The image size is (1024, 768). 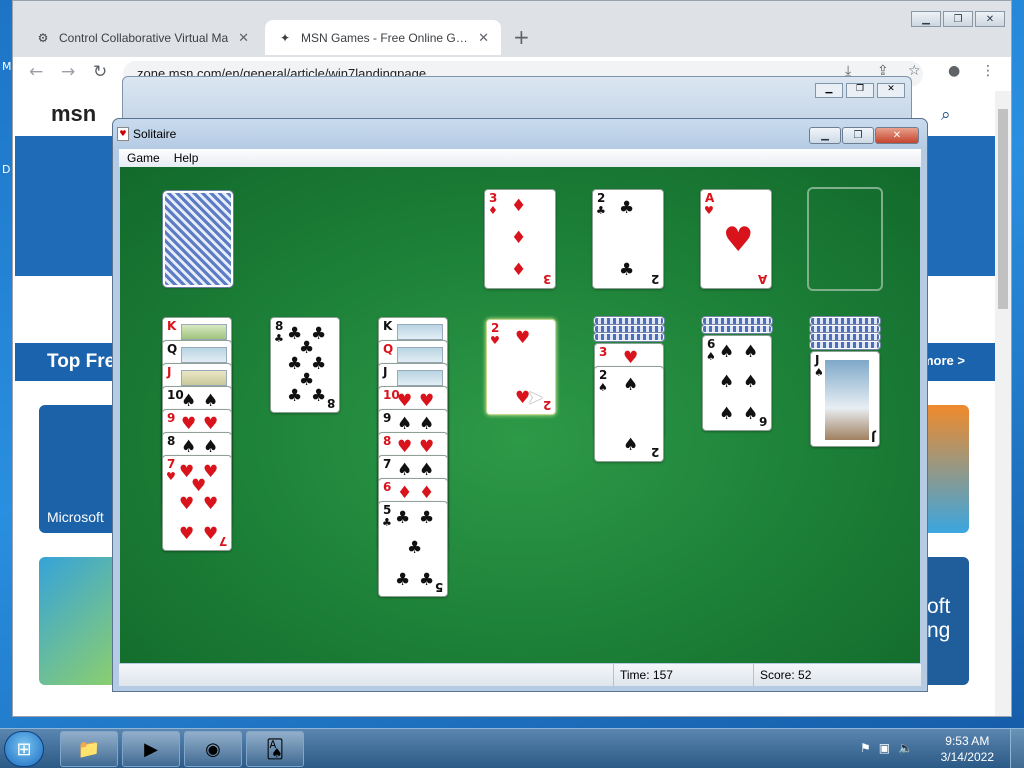 I want to click on card-six-spades: 6 ♠ ♠ ♠ ♠ ♠ ♠ ♠ 6, so click(x=737, y=383).